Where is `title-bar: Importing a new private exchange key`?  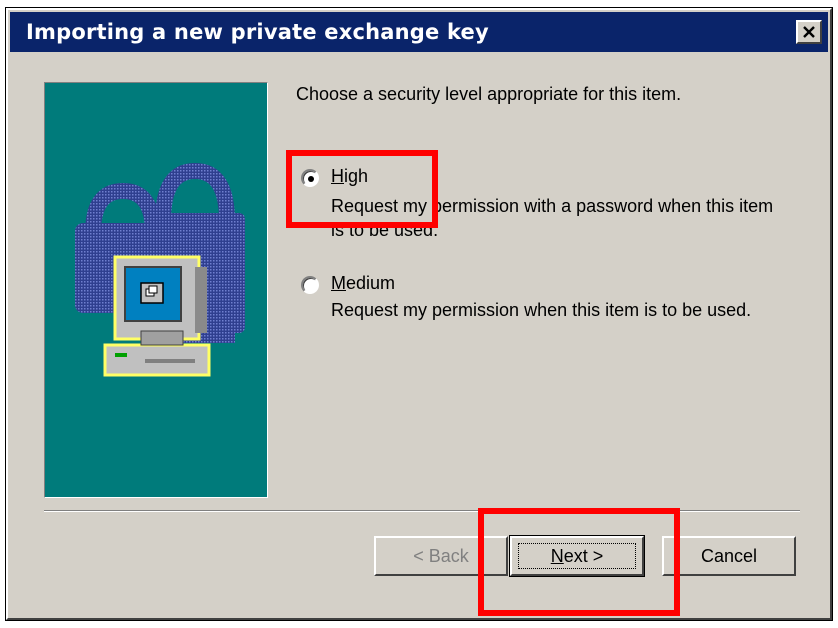 title-bar: Importing a new private exchange key is located at coordinates (419, 32).